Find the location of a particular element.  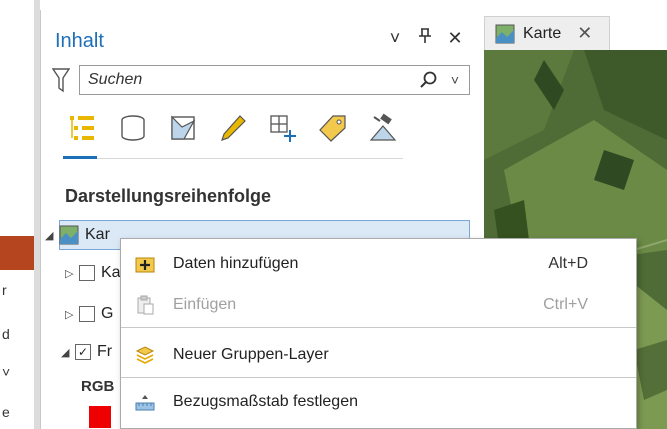

drawing-order-icon is located at coordinates (83, 128).